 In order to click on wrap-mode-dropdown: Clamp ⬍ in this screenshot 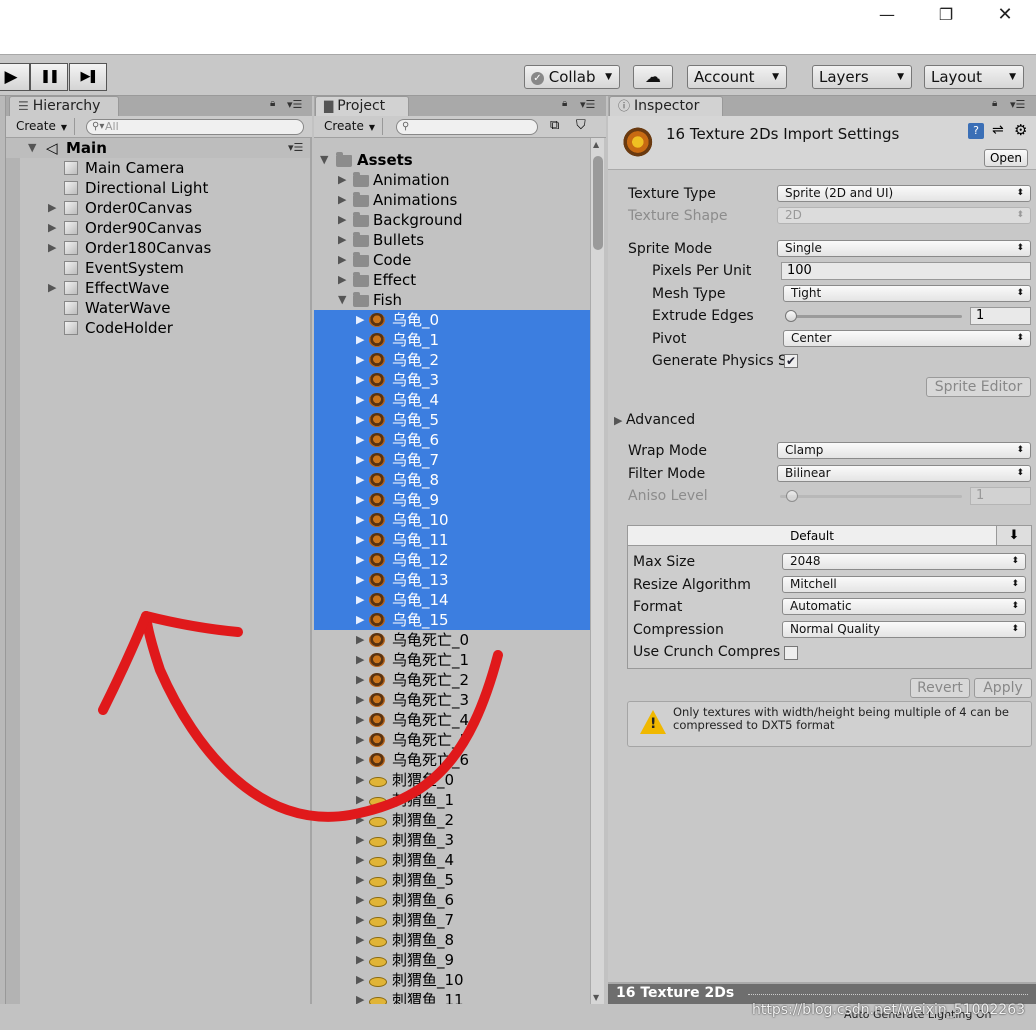, I will do `click(904, 450)`.